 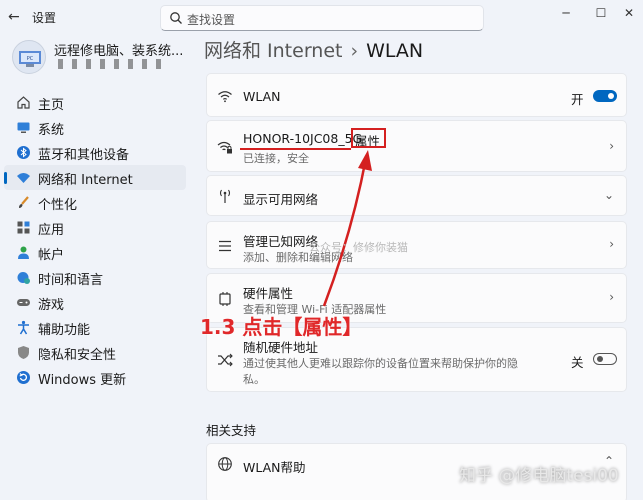 What do you see at coordinates (566, 13) in the screenshot?
I see `minimize-button: ─` at bounding box center [566, 13].